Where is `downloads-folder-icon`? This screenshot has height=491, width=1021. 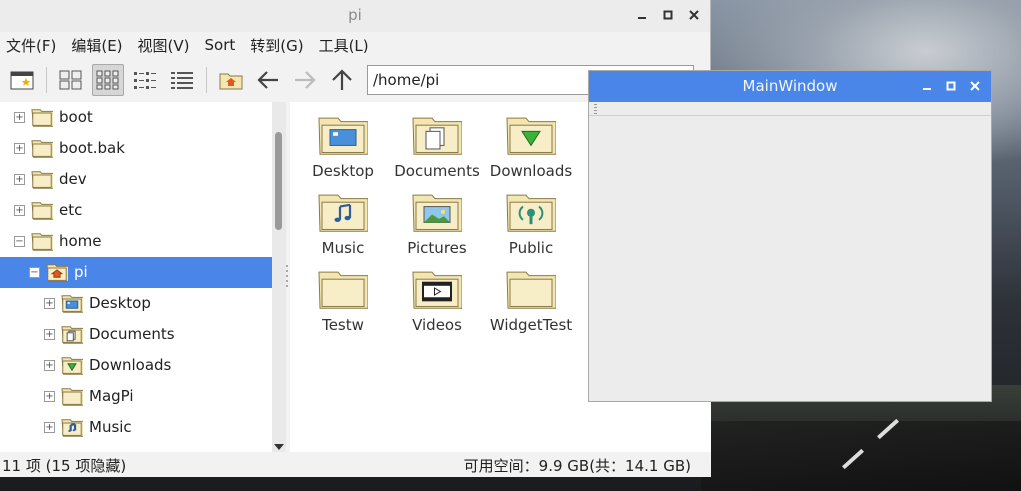
downloads-folder-icon is located at coordinates (73, 365).